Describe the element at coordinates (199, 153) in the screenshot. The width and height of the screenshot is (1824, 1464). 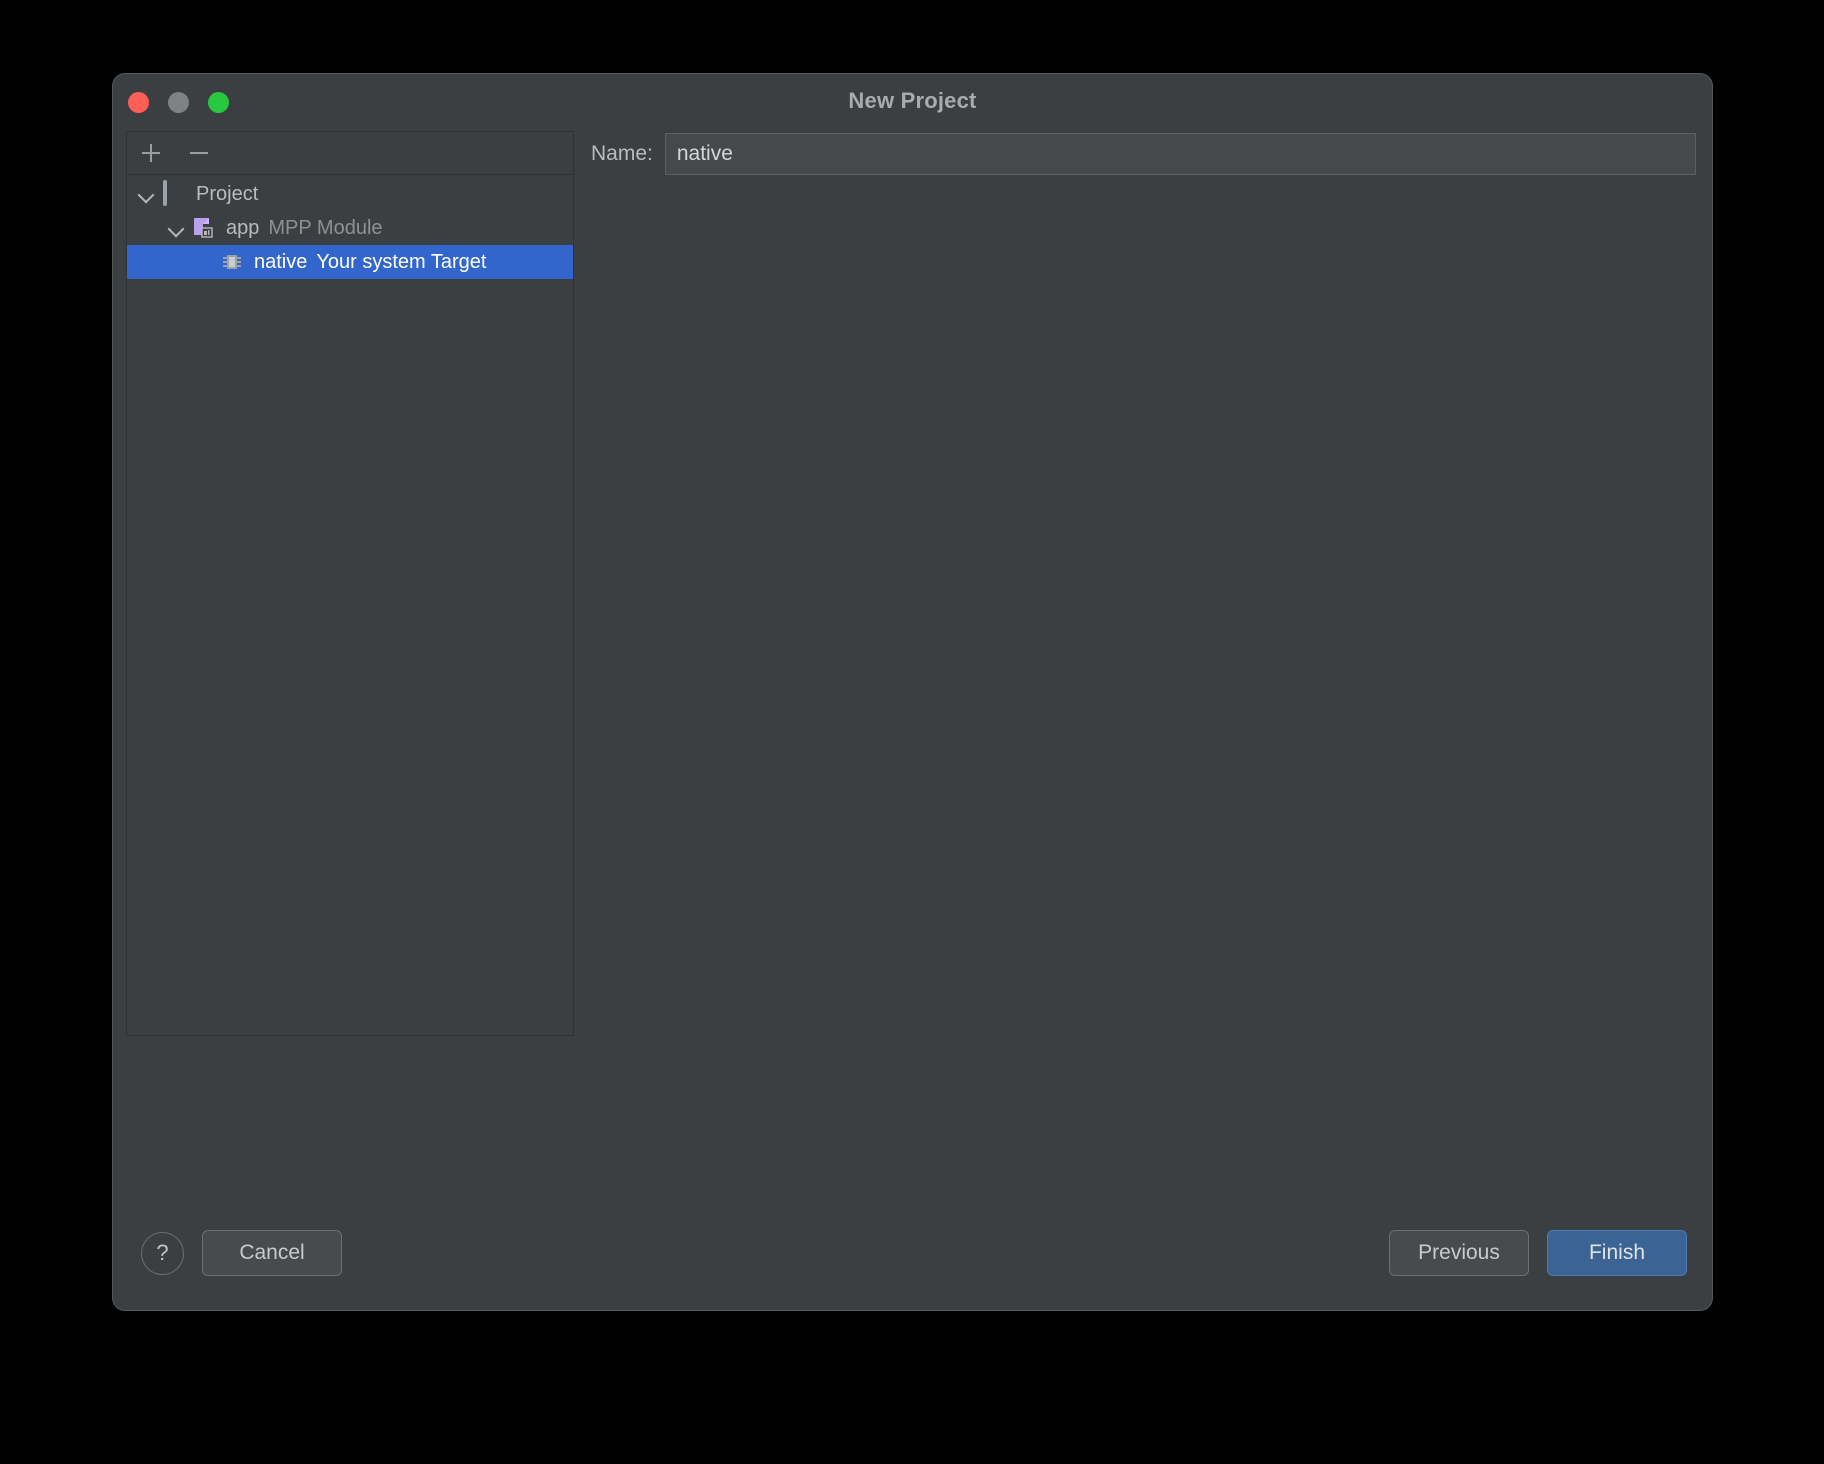
I see `remove-module-icon` at that location.